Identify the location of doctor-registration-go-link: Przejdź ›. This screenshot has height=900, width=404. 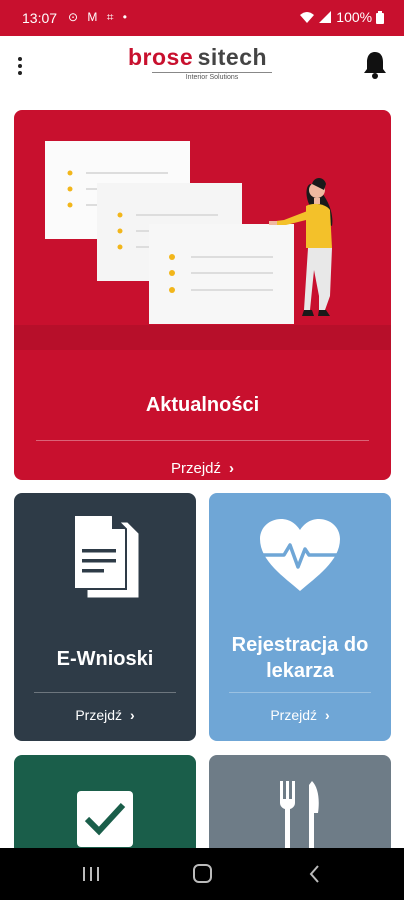
(300, 715).